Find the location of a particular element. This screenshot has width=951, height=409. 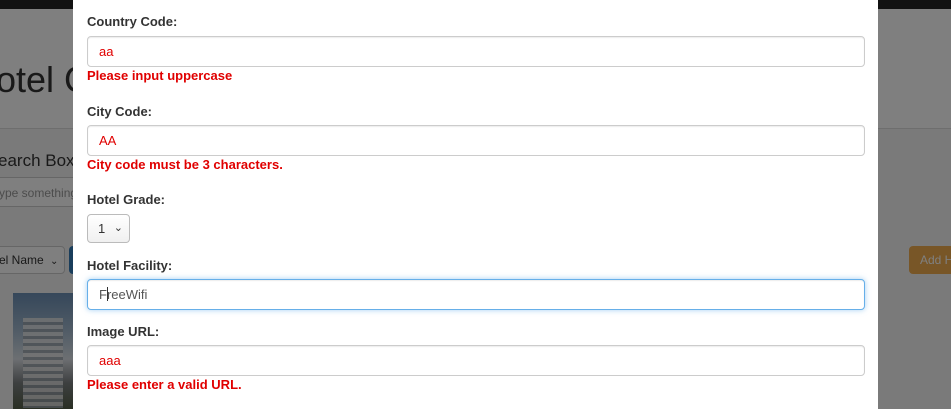

hotel-grade-select: 1 ⌄ is located at coordinates (108, 228).